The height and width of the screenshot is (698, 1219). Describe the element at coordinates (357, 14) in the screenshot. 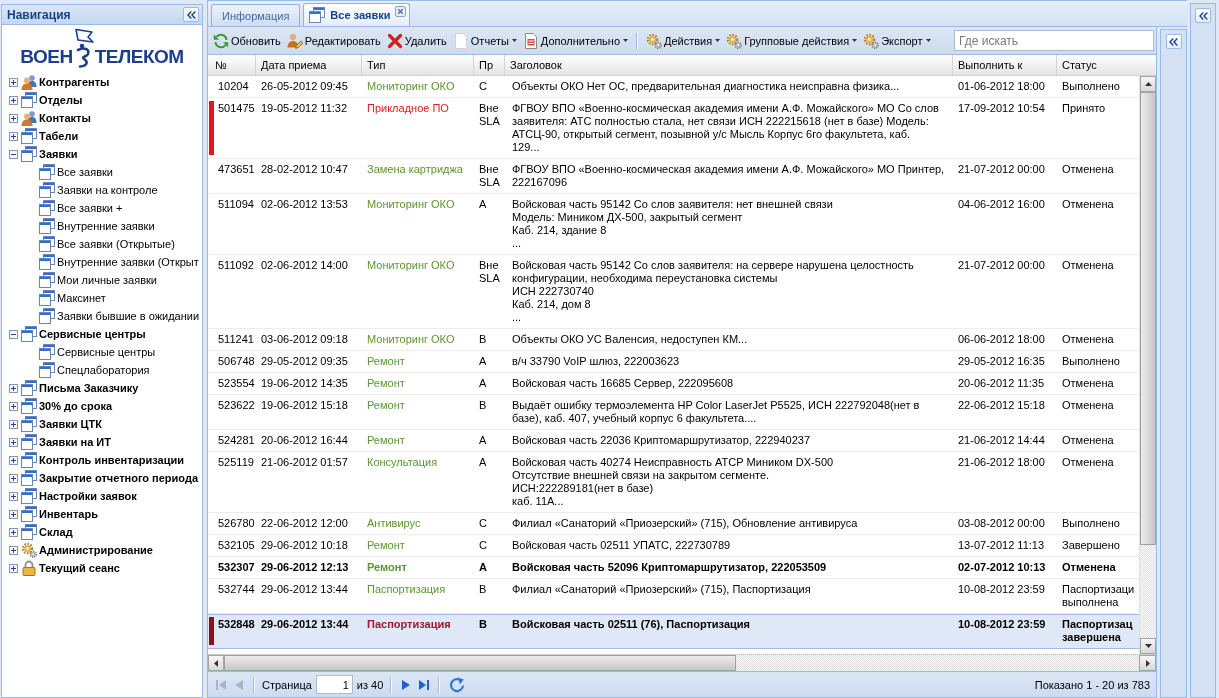

I see `tab: Все заявки` at that location.